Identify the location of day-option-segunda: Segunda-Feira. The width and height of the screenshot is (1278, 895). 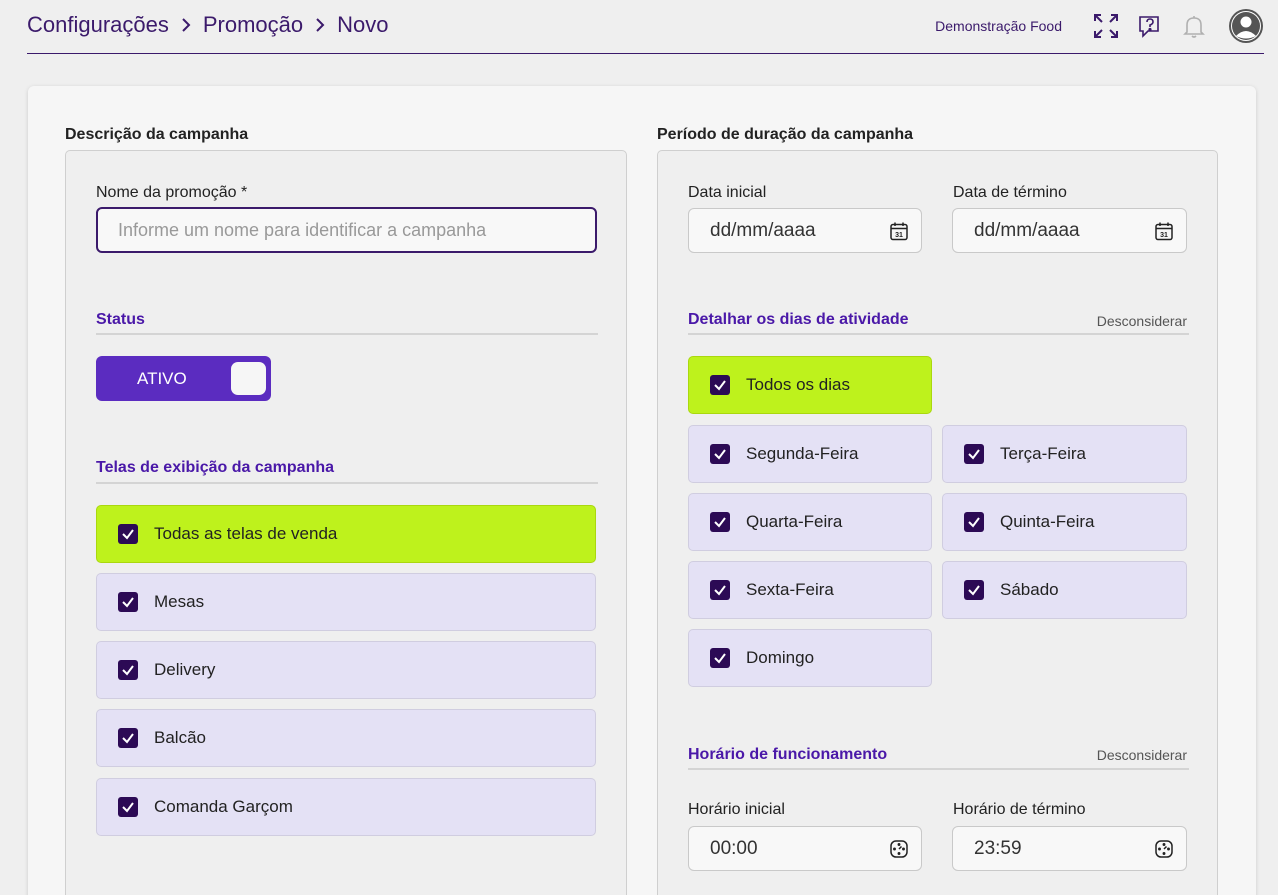
(810, 454).